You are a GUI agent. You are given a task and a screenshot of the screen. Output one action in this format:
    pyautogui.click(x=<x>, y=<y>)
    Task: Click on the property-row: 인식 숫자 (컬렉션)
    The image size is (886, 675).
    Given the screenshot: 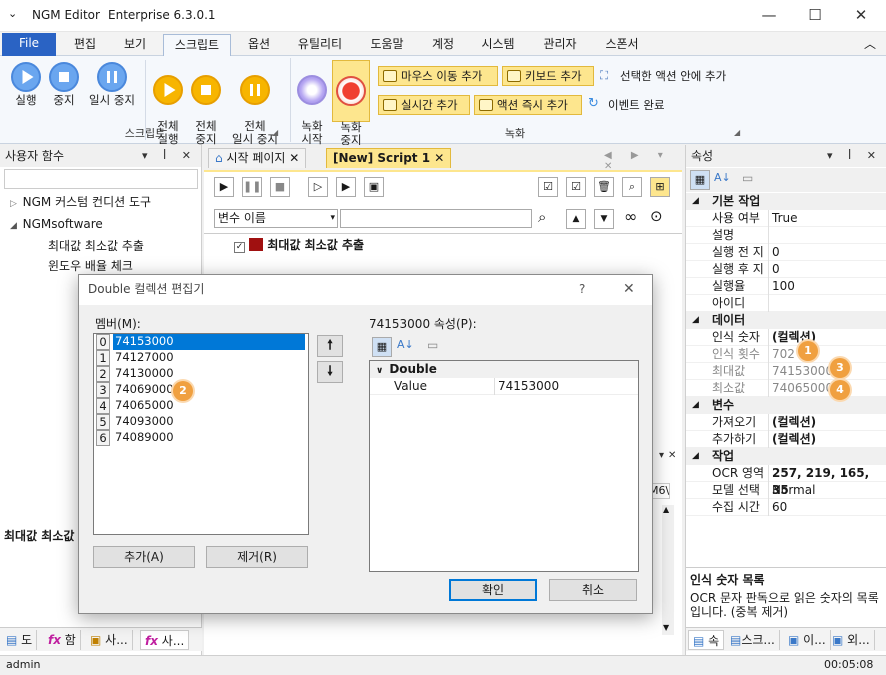 What is the action you would take?
    pyautogui.click(x=786, y=337)
    